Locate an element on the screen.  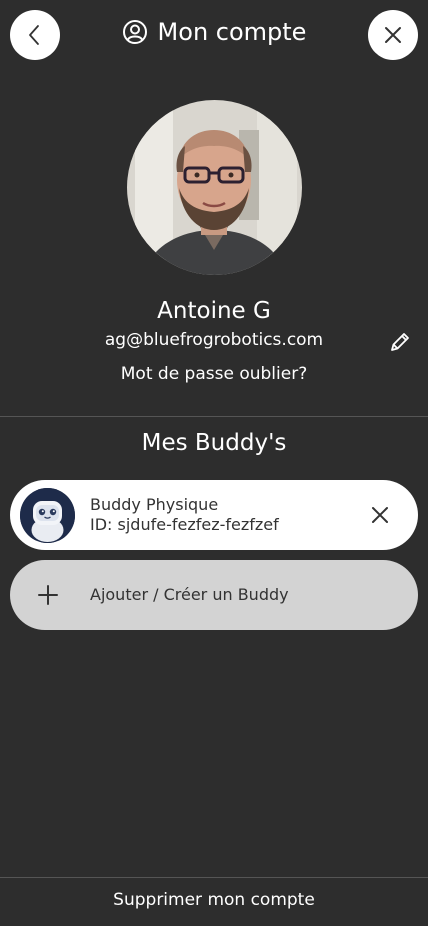
profile-avatar is located at coordinates (214, 187).